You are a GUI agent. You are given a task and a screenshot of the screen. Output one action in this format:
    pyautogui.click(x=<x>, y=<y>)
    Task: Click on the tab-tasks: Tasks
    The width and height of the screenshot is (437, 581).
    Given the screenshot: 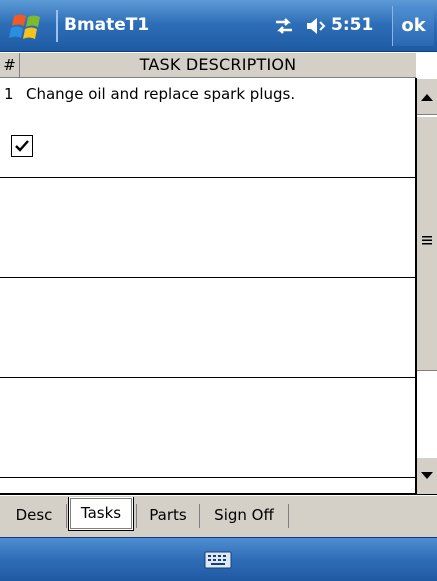 What is the action you would take?
    pyautogui.click(x=101, y=514)
    